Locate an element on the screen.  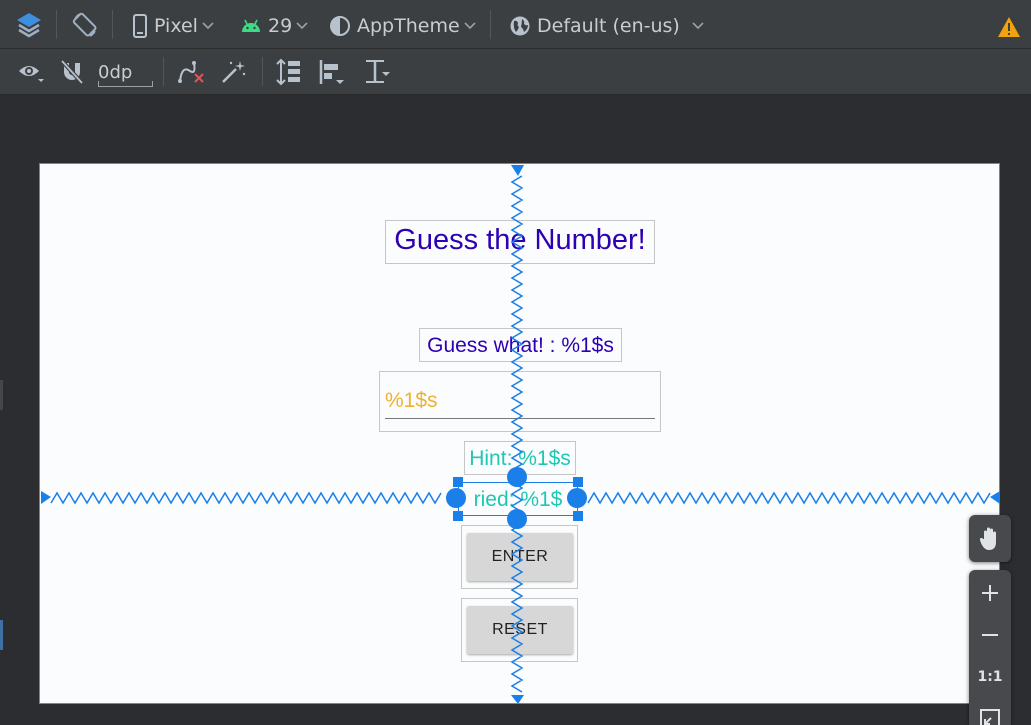
theme-icon is located at coordinates (340, 26).